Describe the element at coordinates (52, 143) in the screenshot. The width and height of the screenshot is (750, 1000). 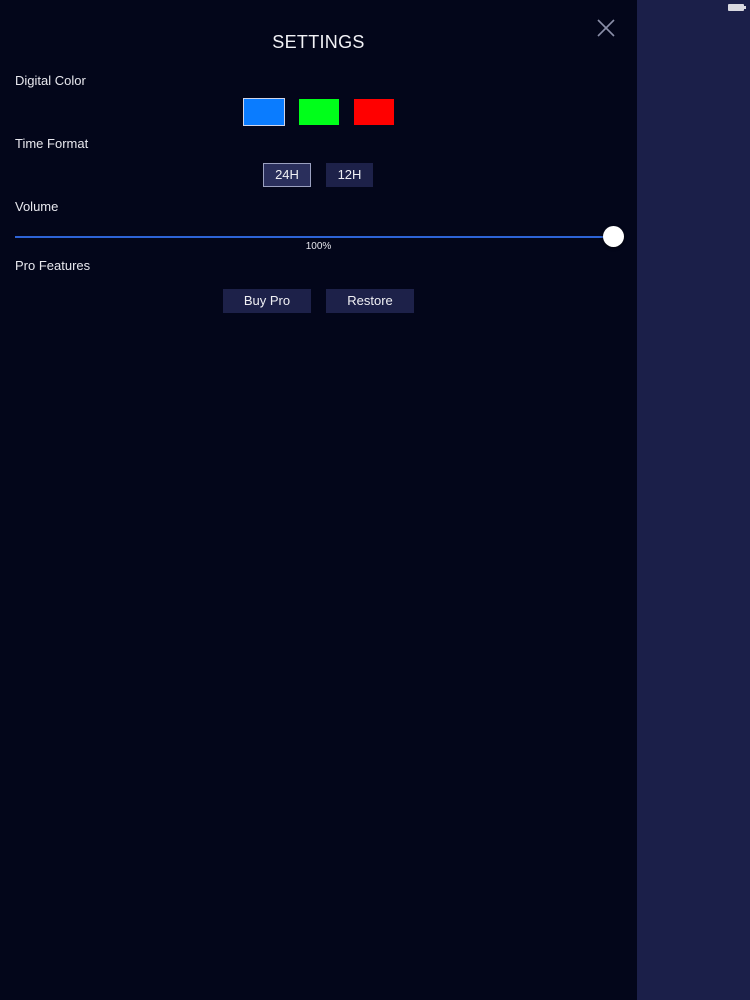
I see `time-format-label: Time Format` at that location.